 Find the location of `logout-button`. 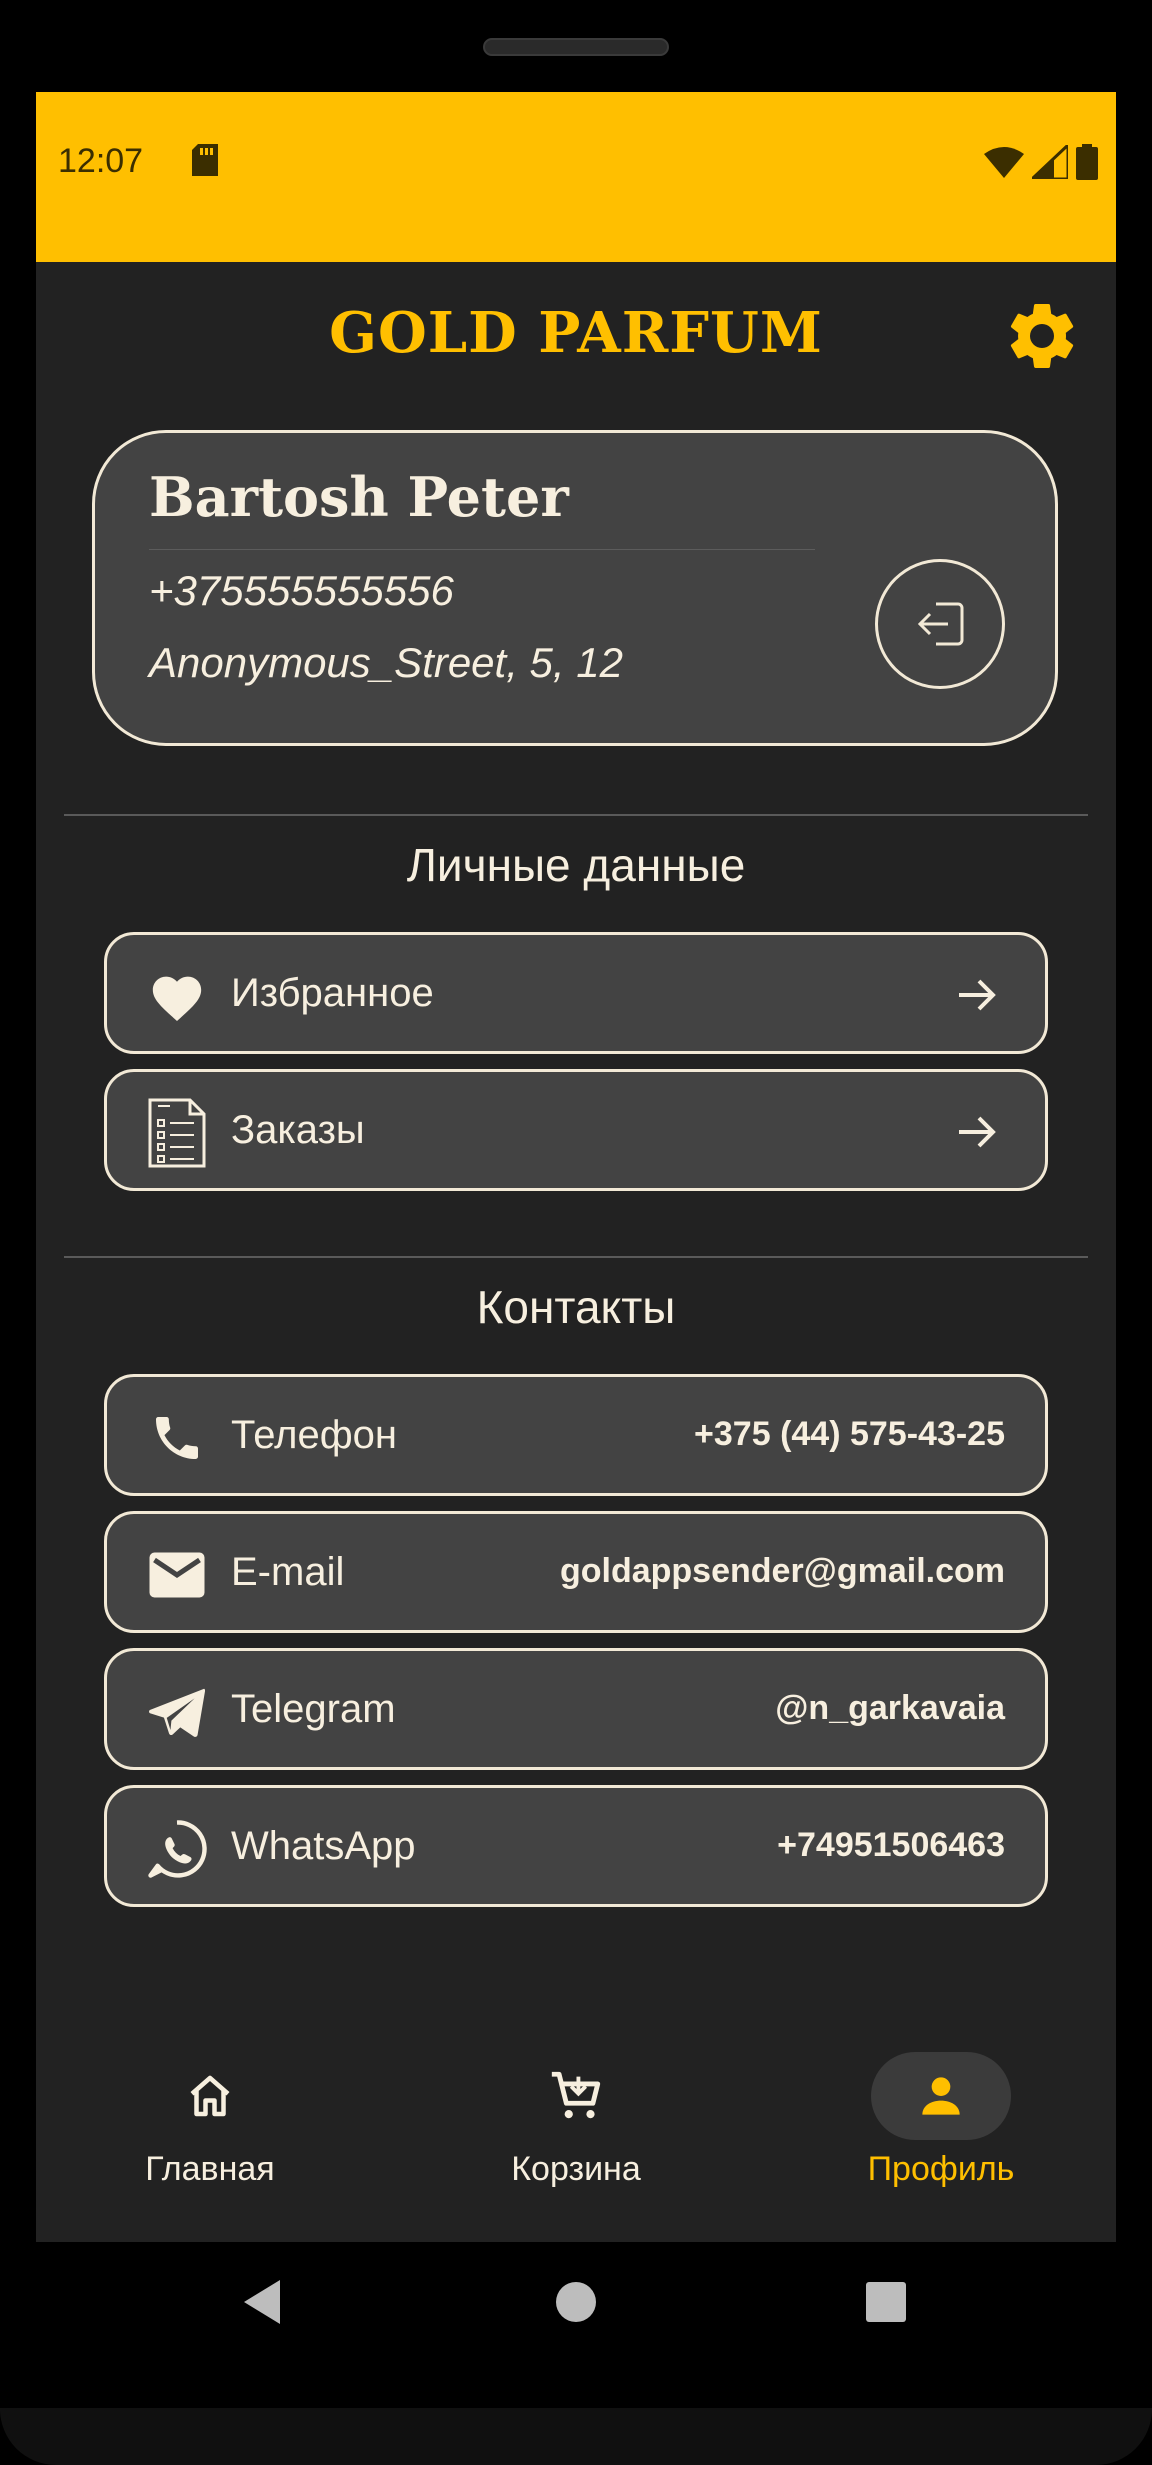

logout-button is located at coordinates (940, 624).